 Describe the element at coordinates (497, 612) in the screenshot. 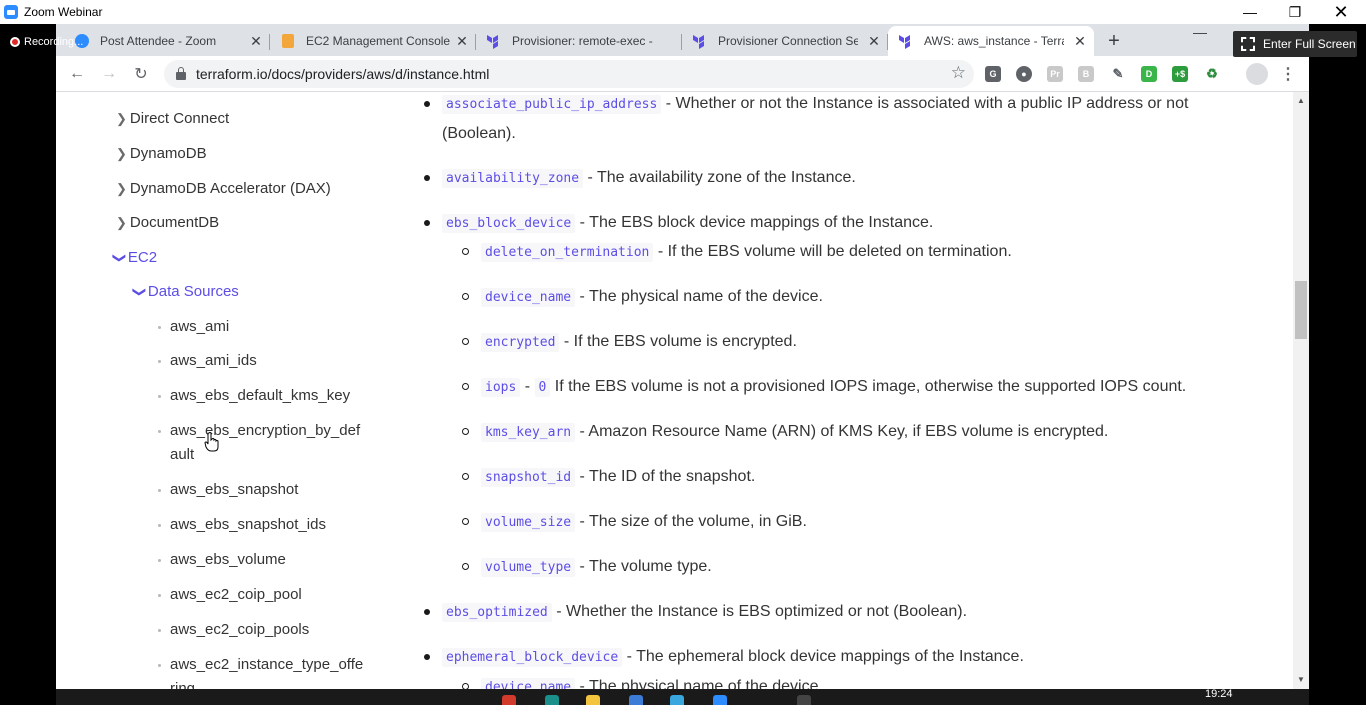

I see `attribute-name: ebs_optimized` at that location.